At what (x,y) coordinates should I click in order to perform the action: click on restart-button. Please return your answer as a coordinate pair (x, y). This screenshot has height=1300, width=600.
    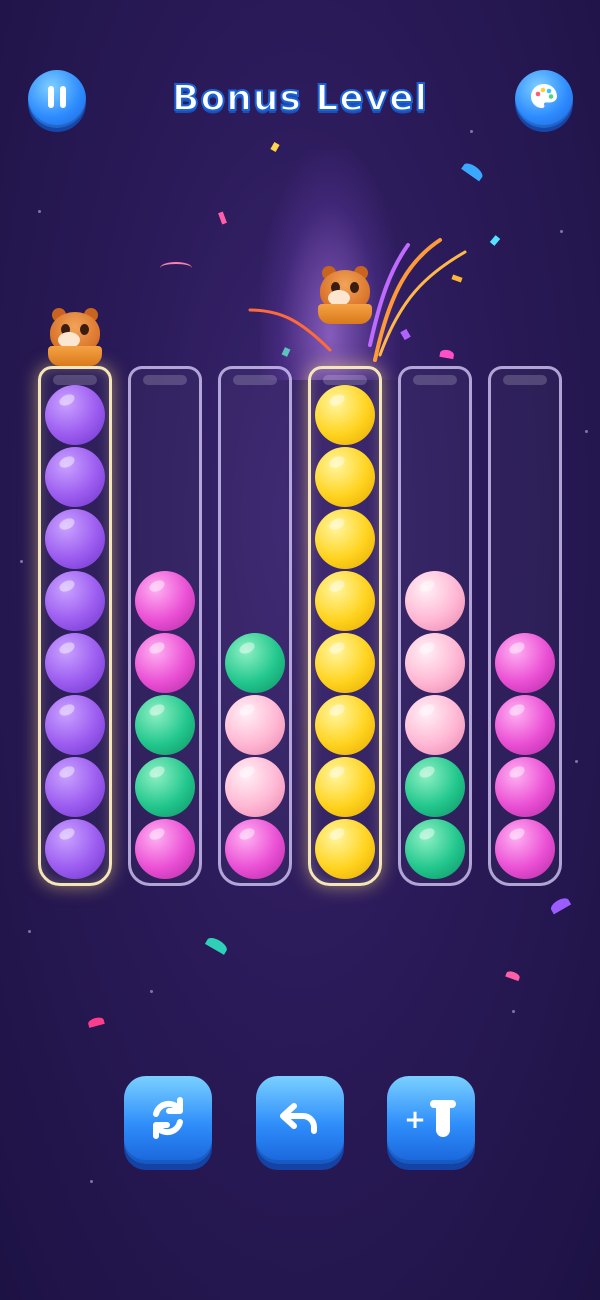
    Looking at the image, I should click on (168, 1120).